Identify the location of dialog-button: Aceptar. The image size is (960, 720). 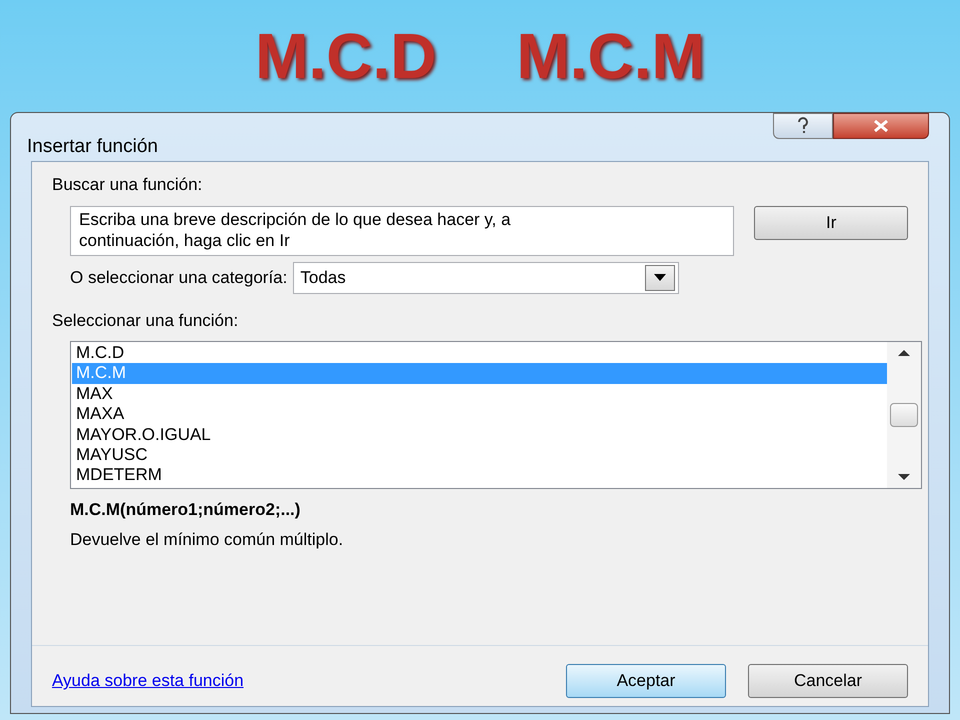
(646, 681).